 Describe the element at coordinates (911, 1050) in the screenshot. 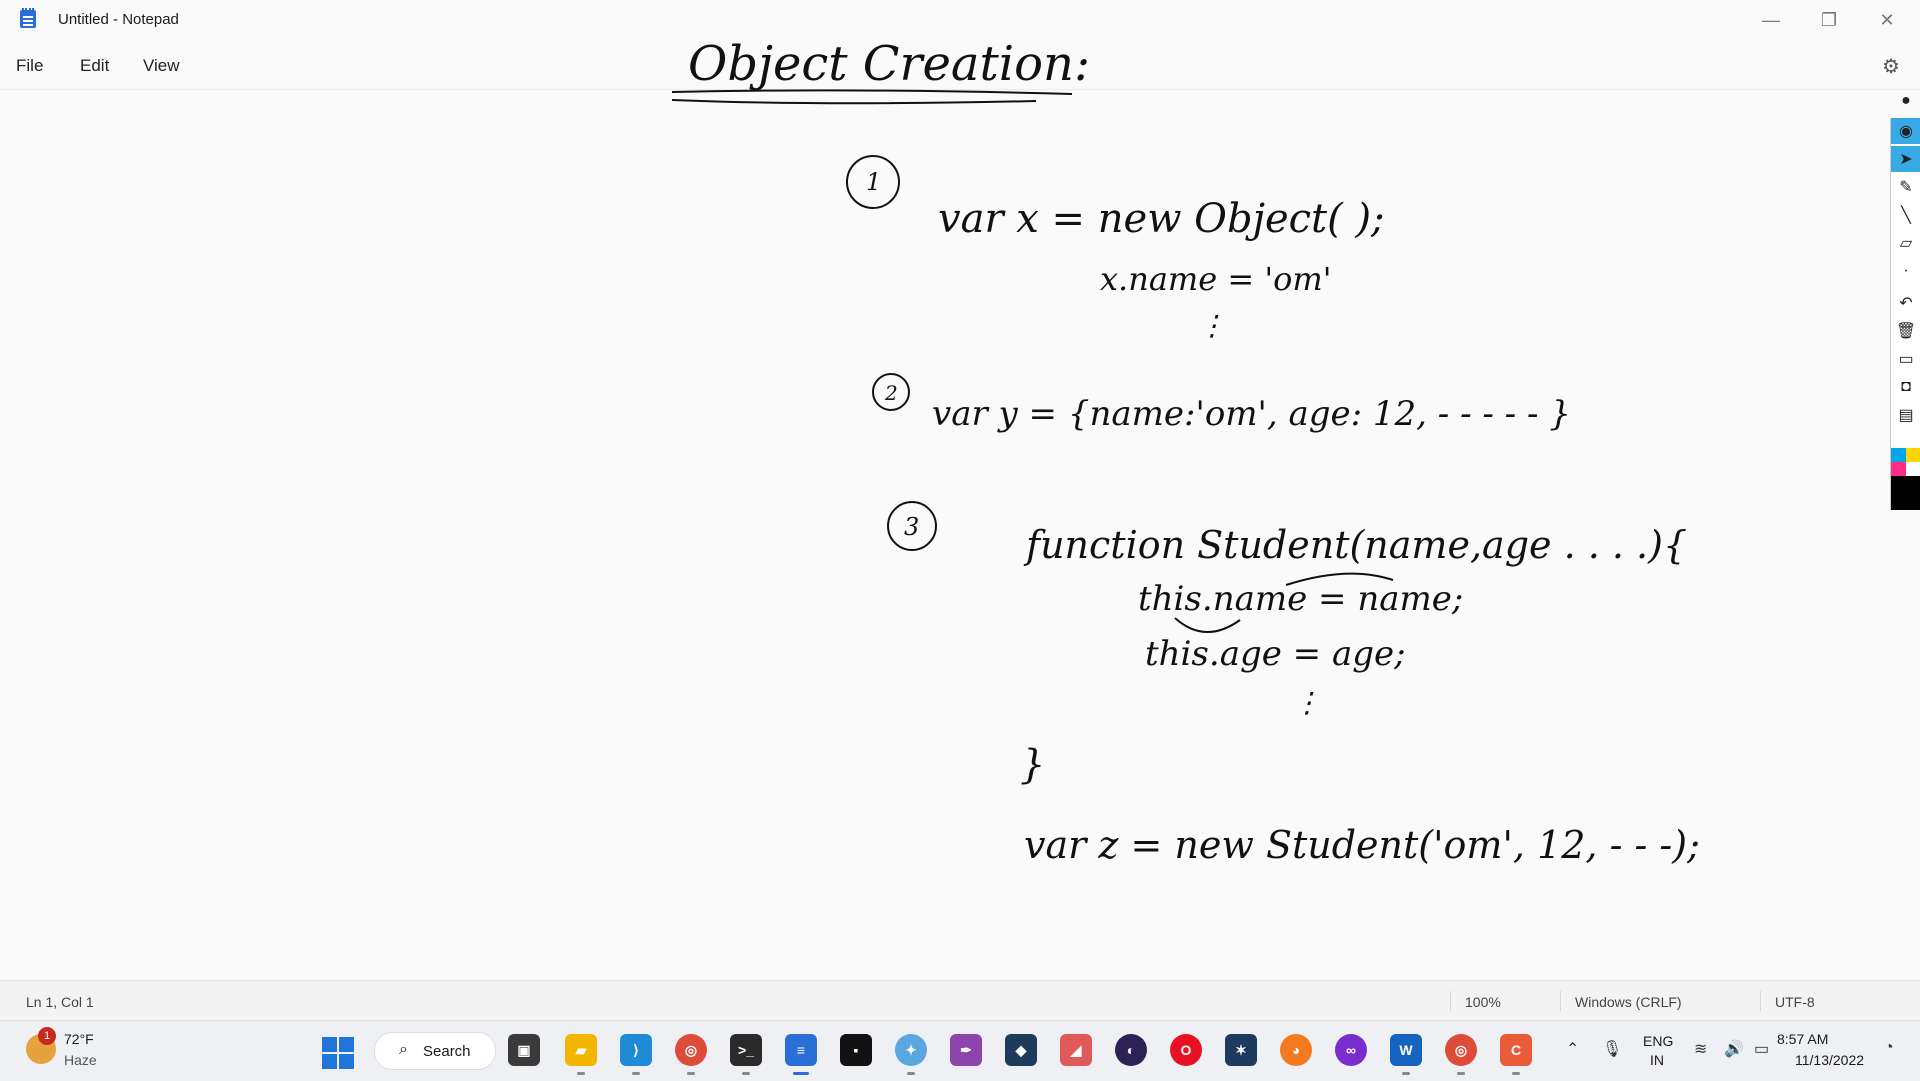

I see `paint-icon: ✦` at that location.